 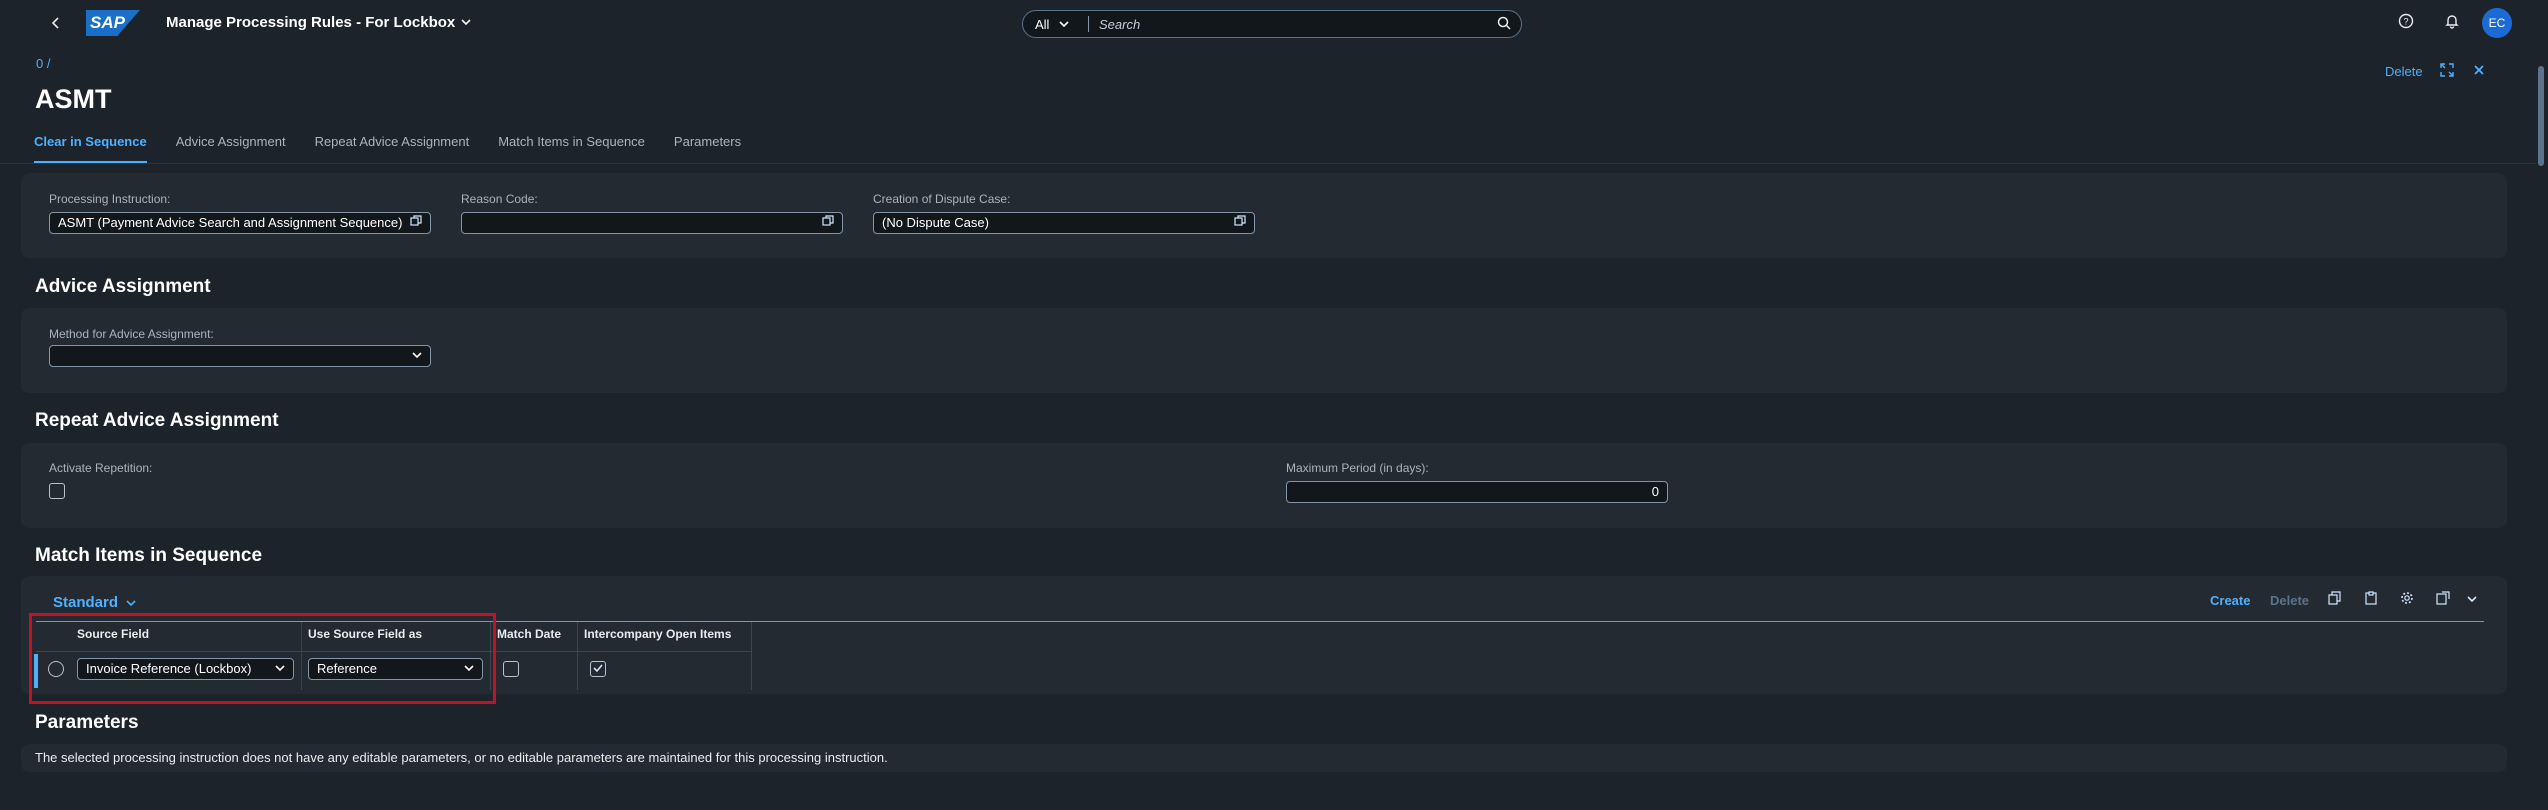 I want to click on advice-method-select, so click(x=240, y=356).